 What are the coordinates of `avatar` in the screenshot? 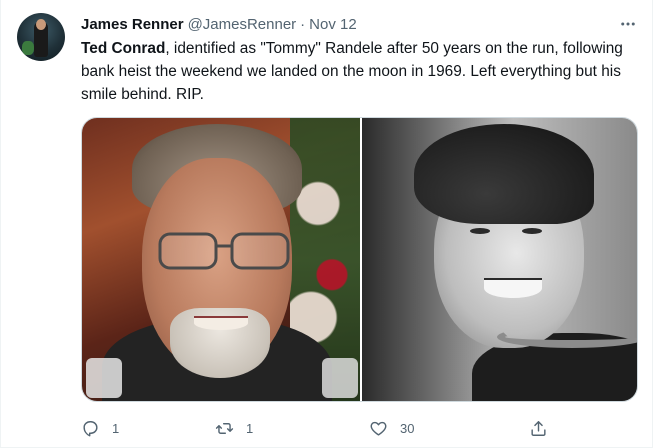 It's located at (41, 37).